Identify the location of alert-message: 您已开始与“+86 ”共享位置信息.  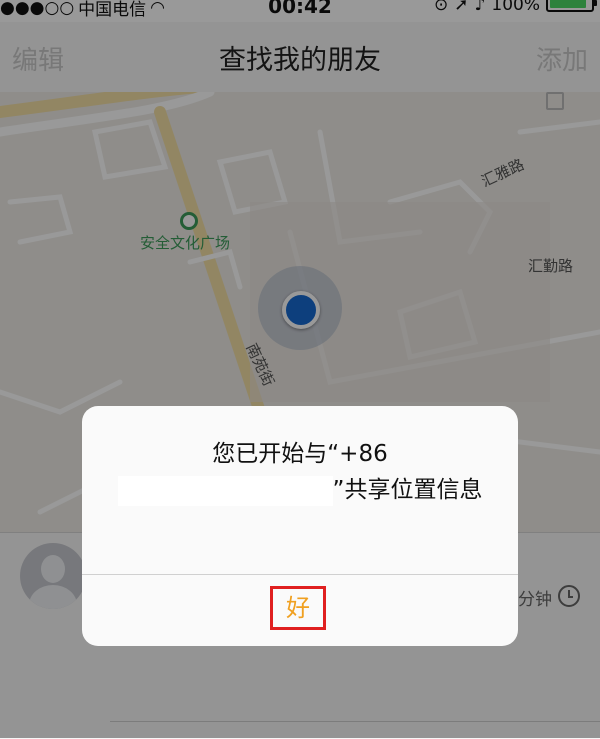
(300, 472).